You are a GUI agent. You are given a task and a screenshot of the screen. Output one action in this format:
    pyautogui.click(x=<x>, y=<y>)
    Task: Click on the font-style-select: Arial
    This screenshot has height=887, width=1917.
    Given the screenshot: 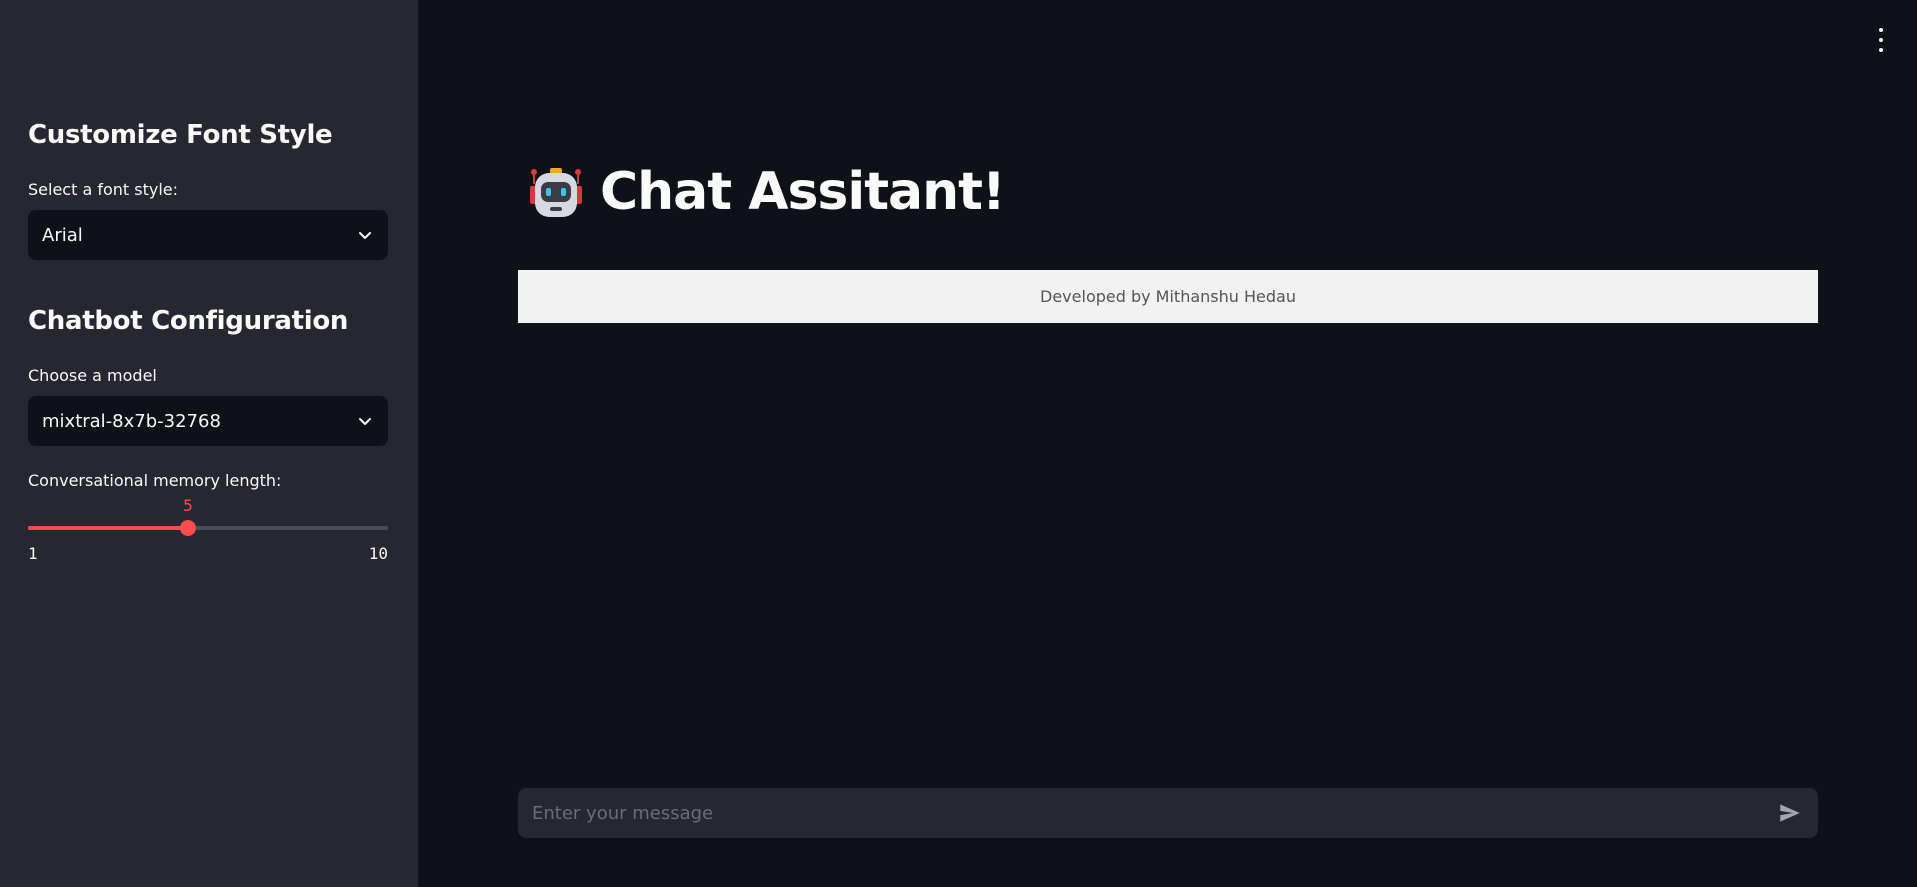 What is the action you would take?
    pyautogui.click(x=208, y=235)
    